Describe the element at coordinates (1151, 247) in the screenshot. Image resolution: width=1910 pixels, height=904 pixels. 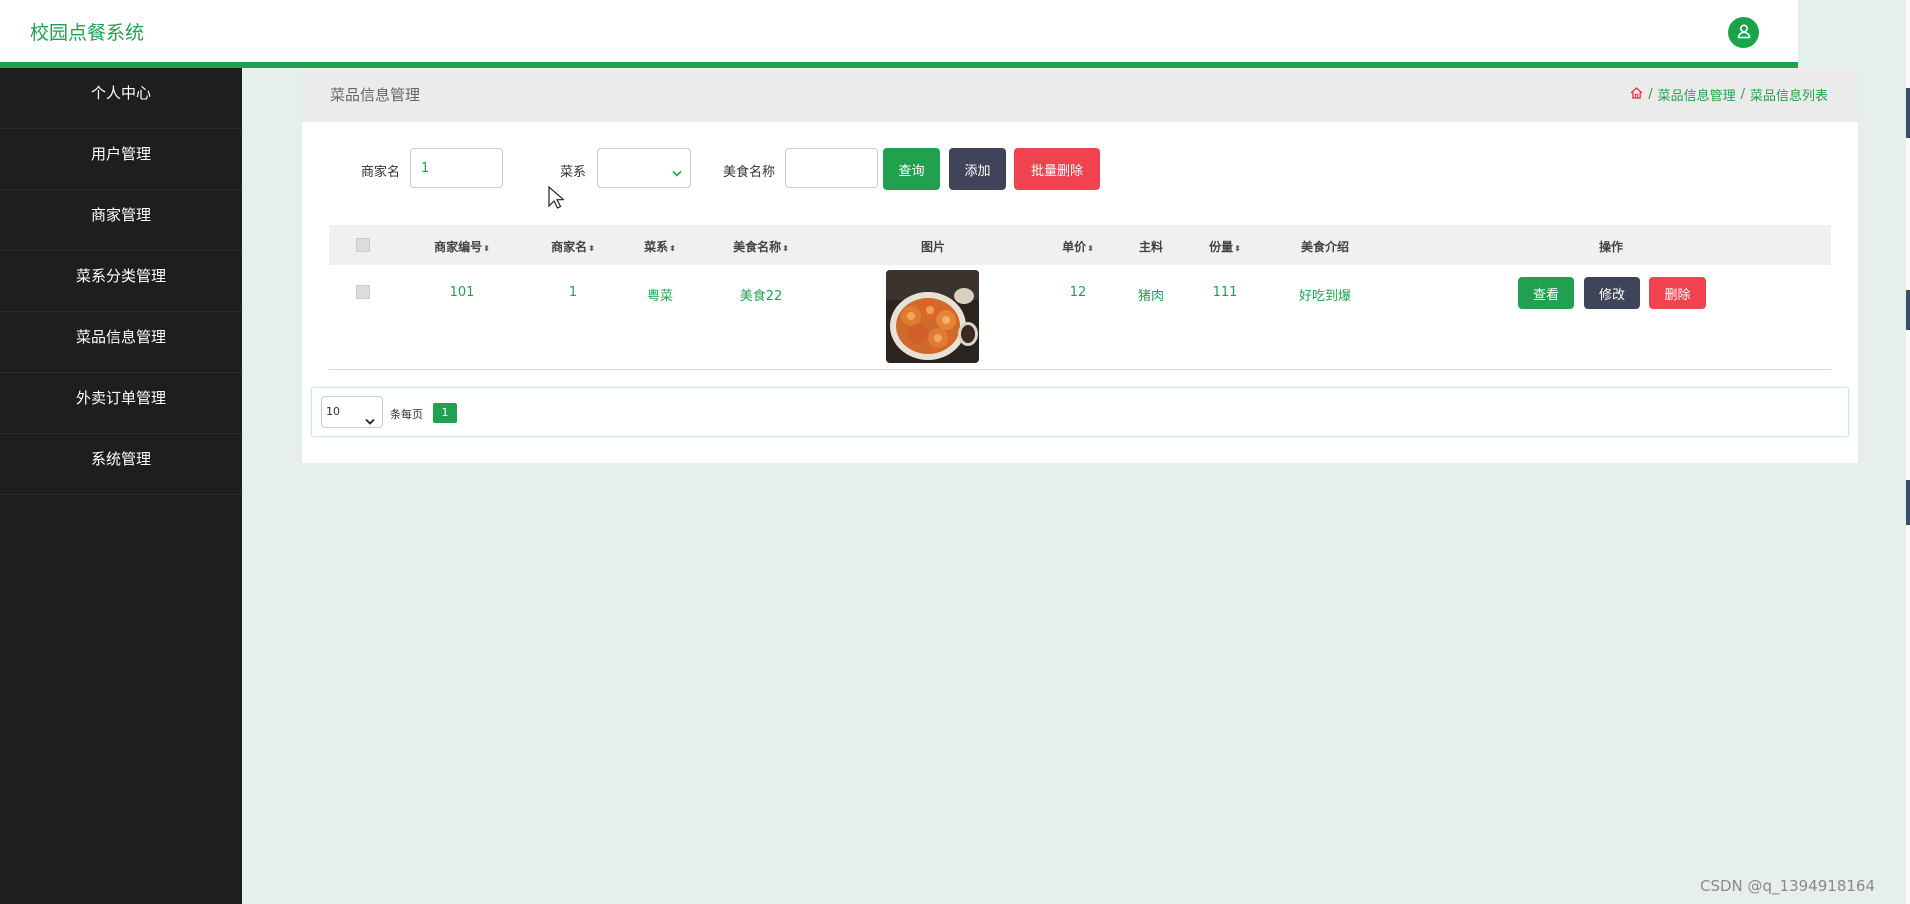
I see `column-header-main-ingredient: 主料` at that location.